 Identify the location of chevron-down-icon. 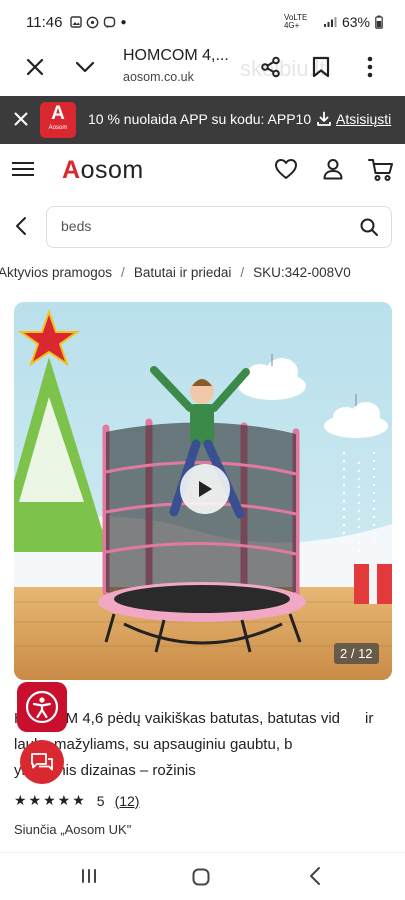
(85, 67).